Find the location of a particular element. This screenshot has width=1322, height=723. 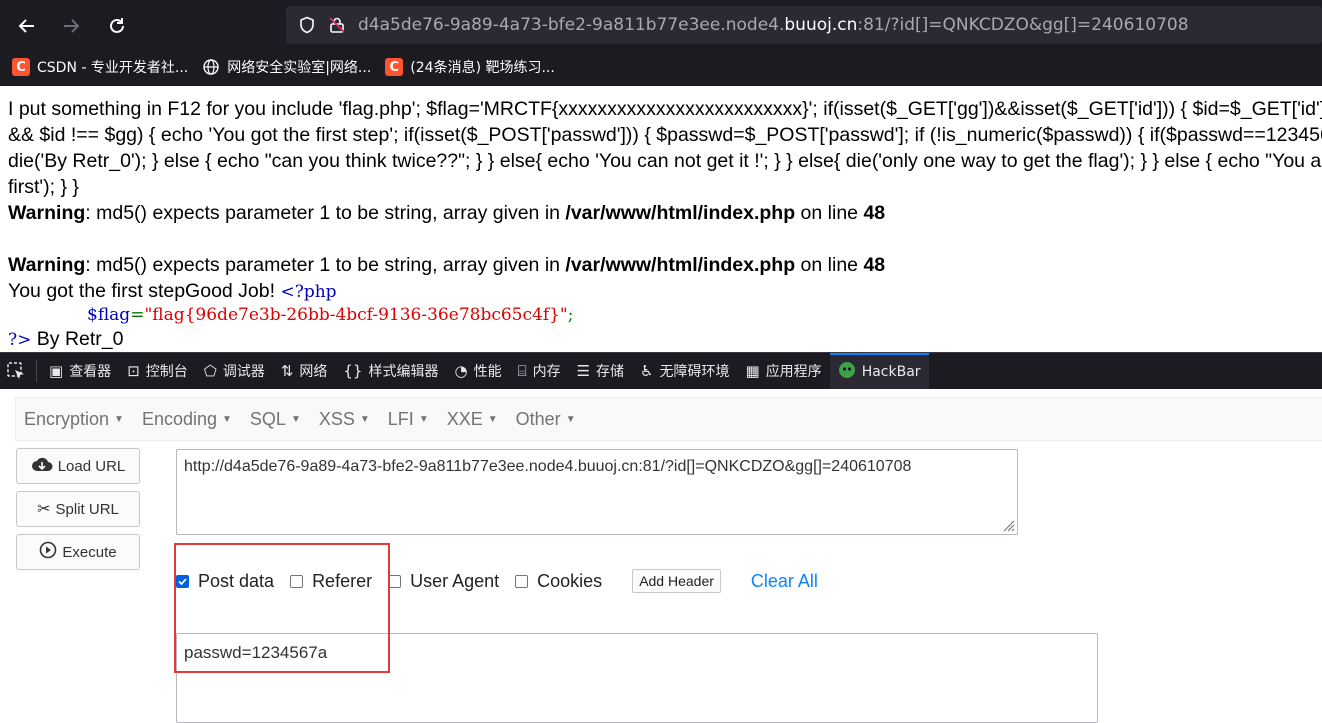

menu-xss: XSS ▼ is located at coordinates (344, 419).